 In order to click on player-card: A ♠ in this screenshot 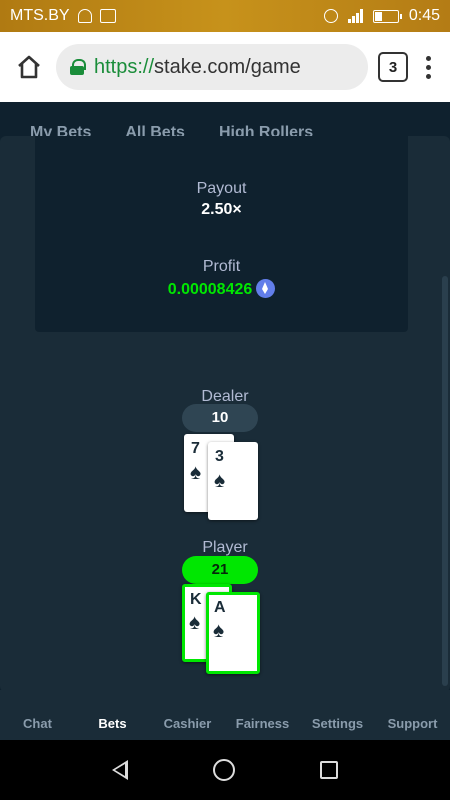, I will do `click(233, 633)`.